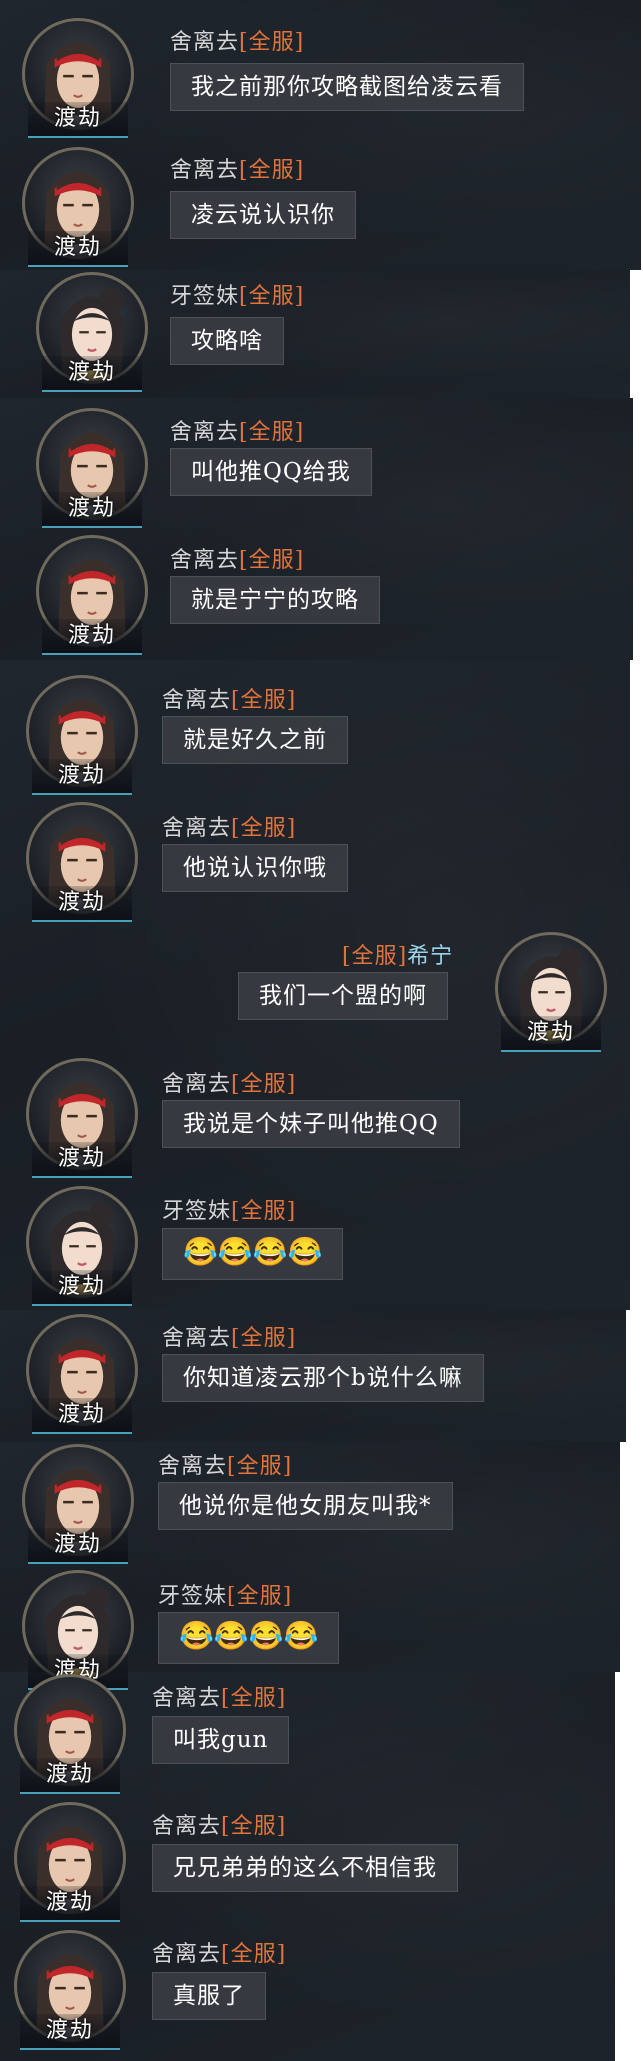 The width and height of the screenshot is (643, 2061). What do you see at coordinates (323, 1378) in the screenshot?
I see `message-bubble: 你知道凌云那个b说什么嘛` at bounding box center [323, 1378].